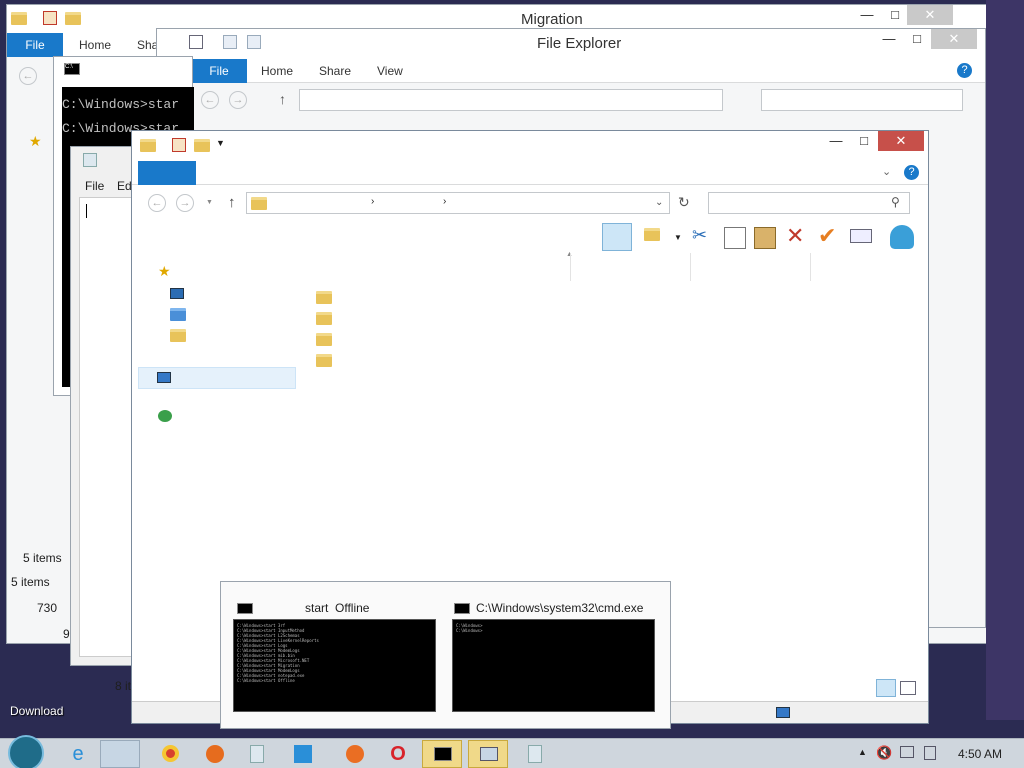  What do you see at coordinates (797, 235) in the screenshot?
I see `delete-icon: ✕` at bounding box center [797, 235].